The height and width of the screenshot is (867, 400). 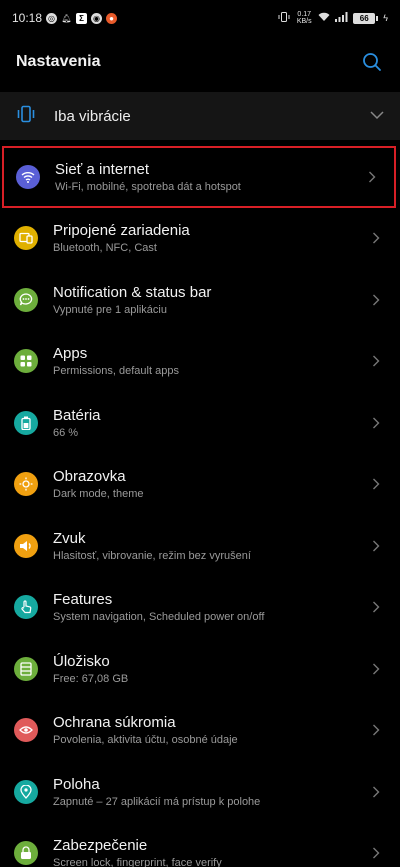 What do you see at coordinates (341, 18) in the screenshot?
I see `signal-icon` at bounding box center [341, 18].